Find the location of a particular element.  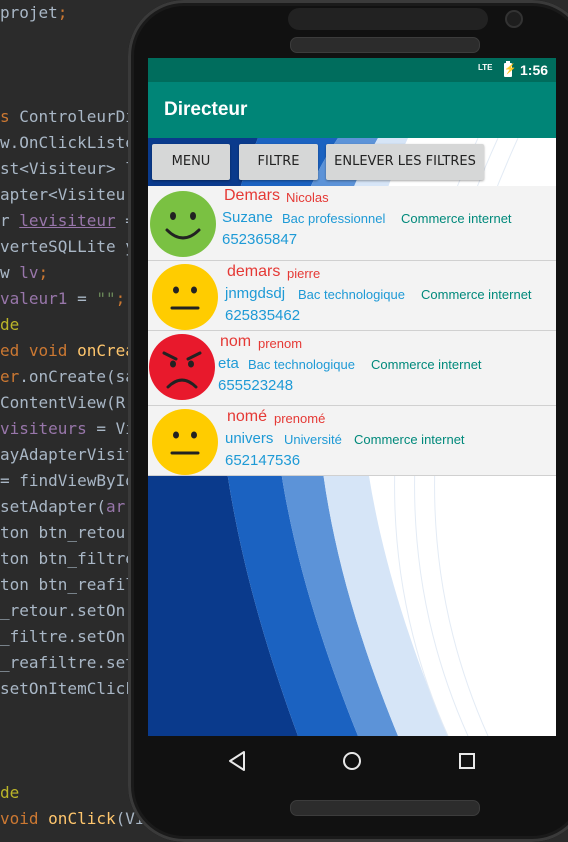

visitor-lastname: nomé is located at coordinates (247, 416).